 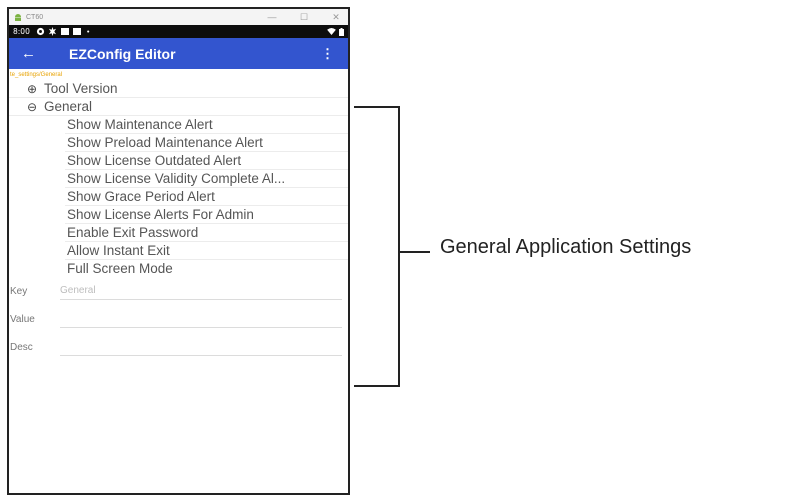 What do you see at coordinates (206, 215) in the screenshot?
I see `tree-leaf-item: Show License Alerts For Admin` at bounding box center [206, 215].